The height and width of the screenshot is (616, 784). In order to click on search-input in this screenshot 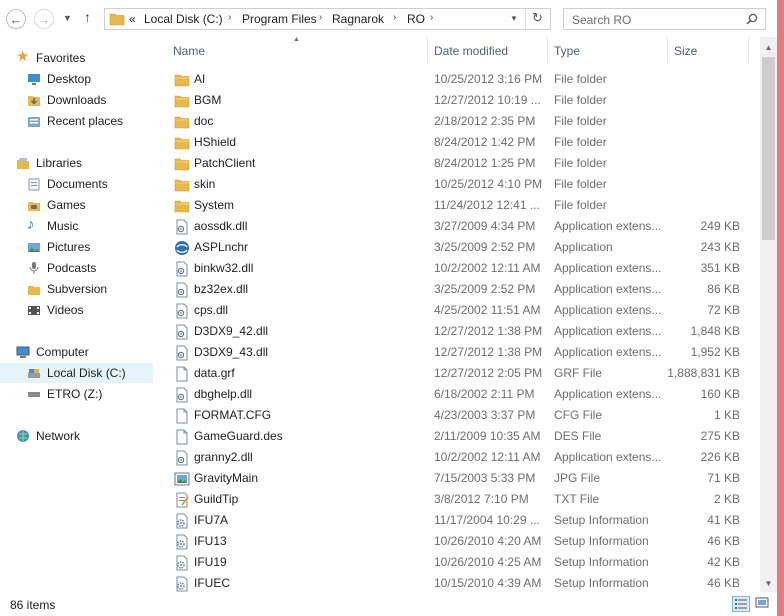, I will do `click(657, 20)`.